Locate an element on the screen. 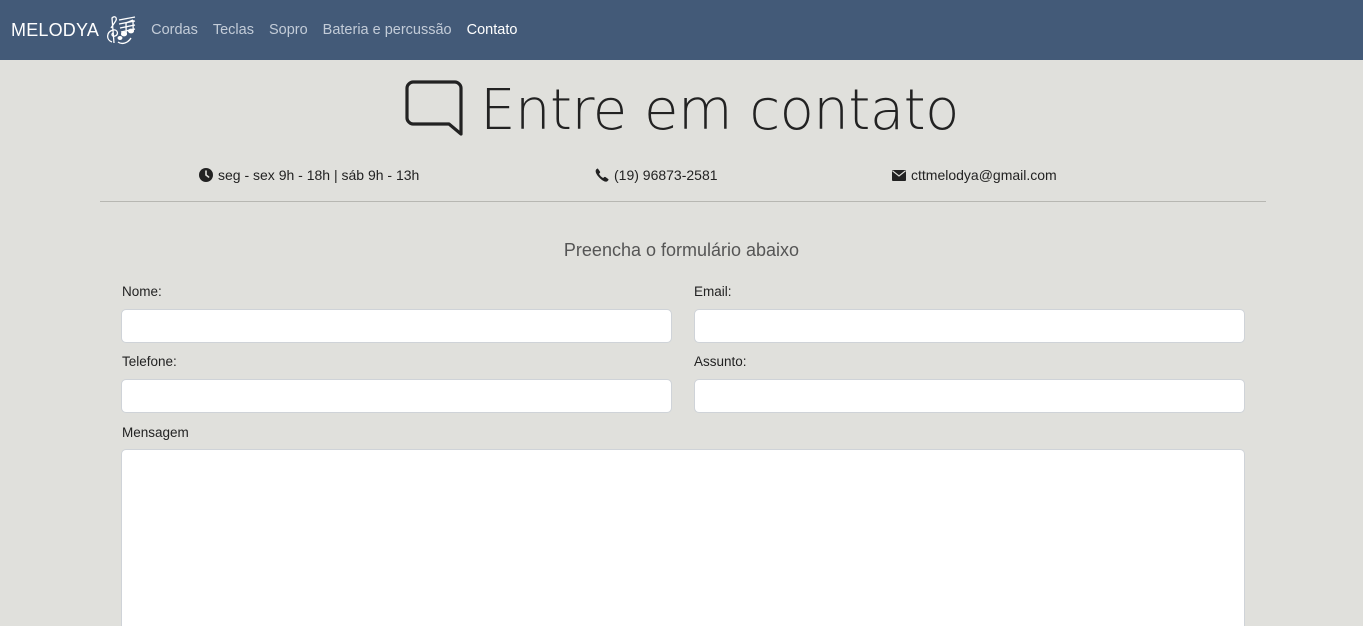 This screenshot has height=626, width=1363. email-label: Email: is located at coordinates (713, 291).